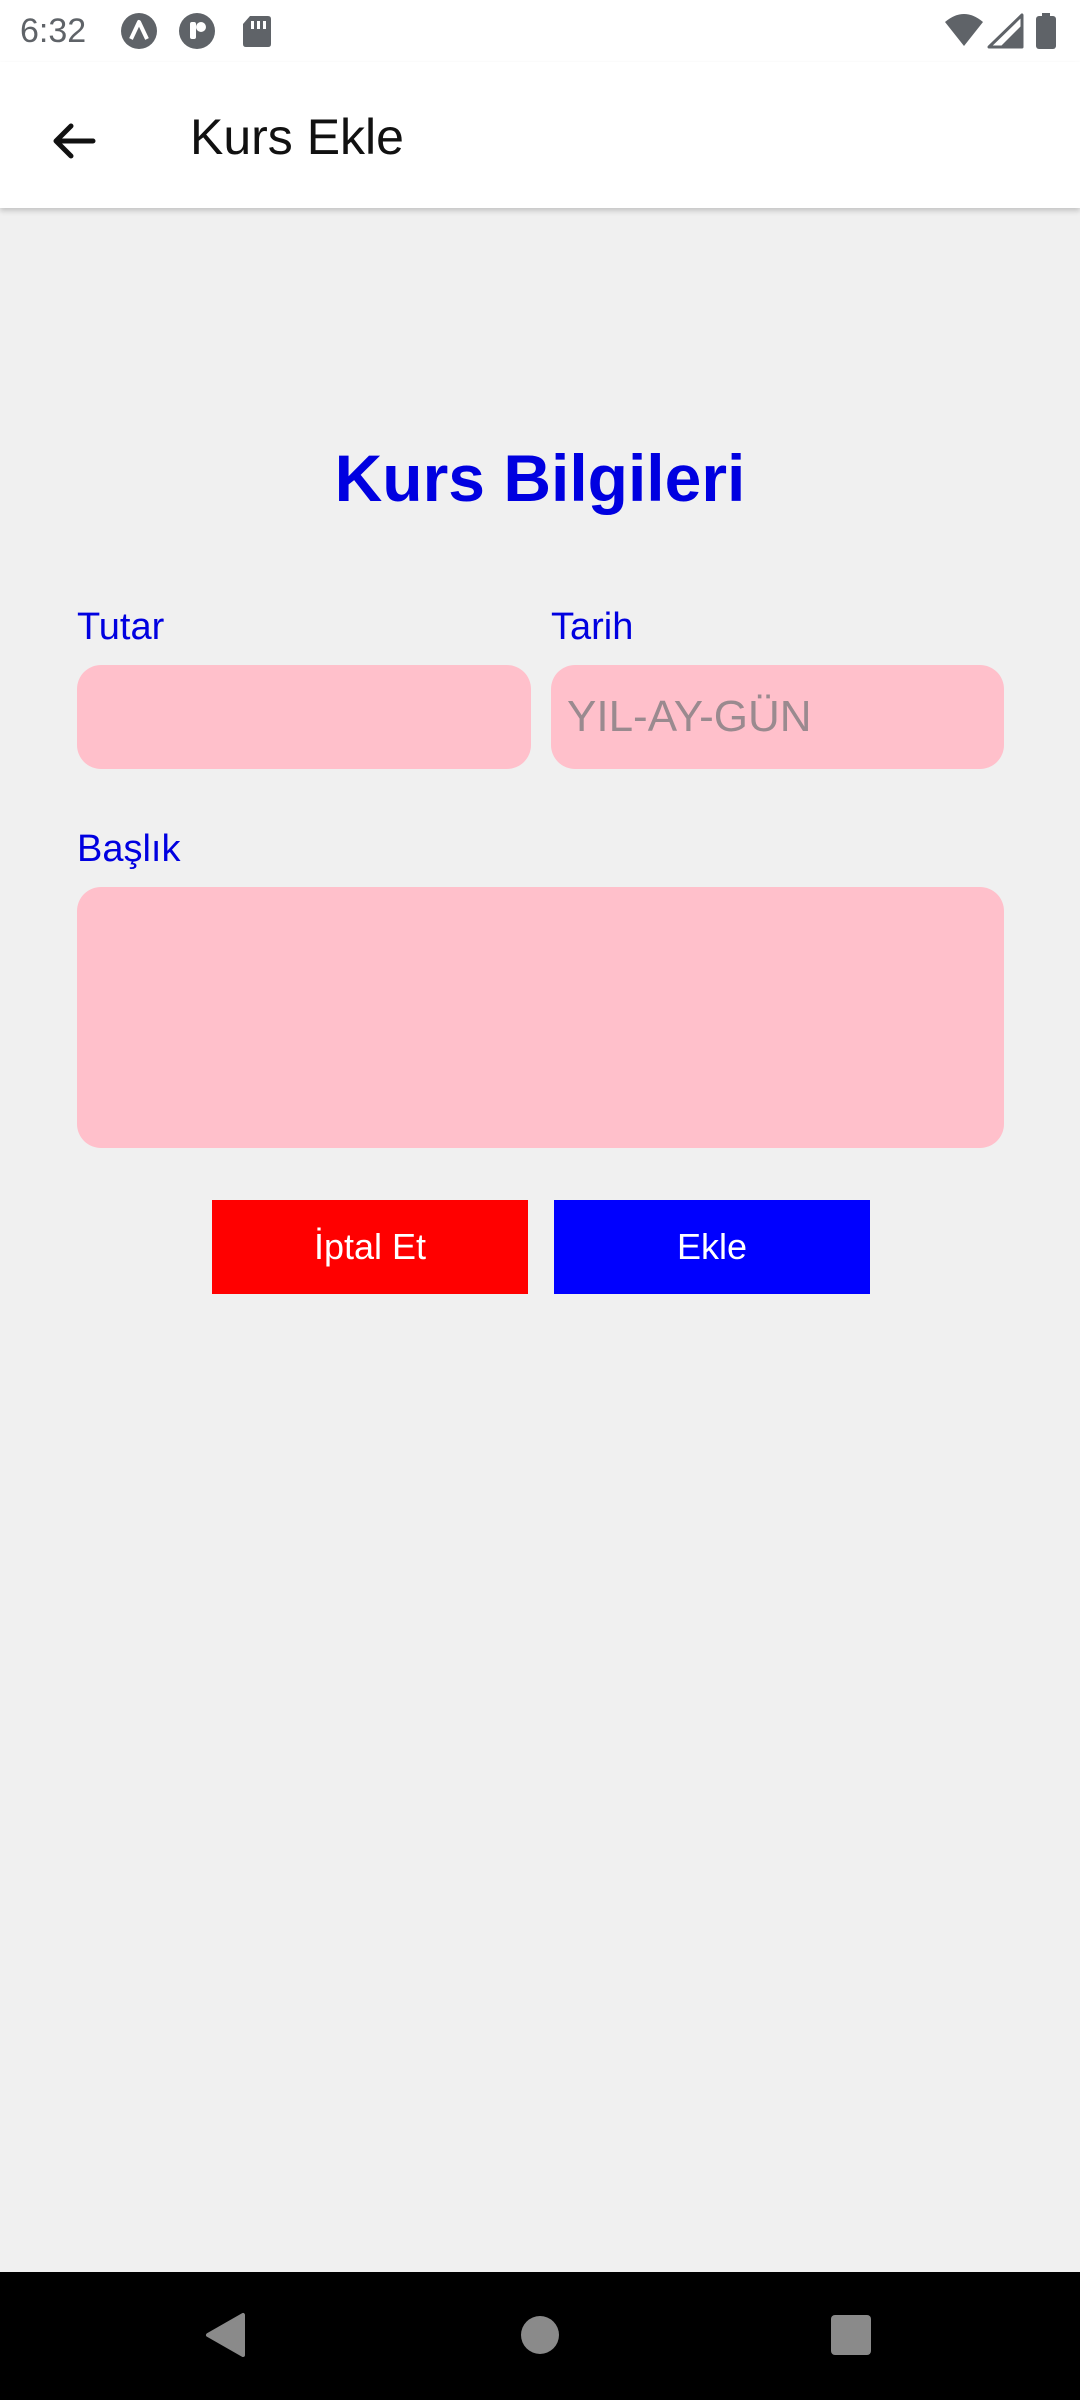 The height and width of the screenshot is (2400, 1080). Describe the element at coordinates (304, 717) in the screenshot. I see `amount-input` at that location.